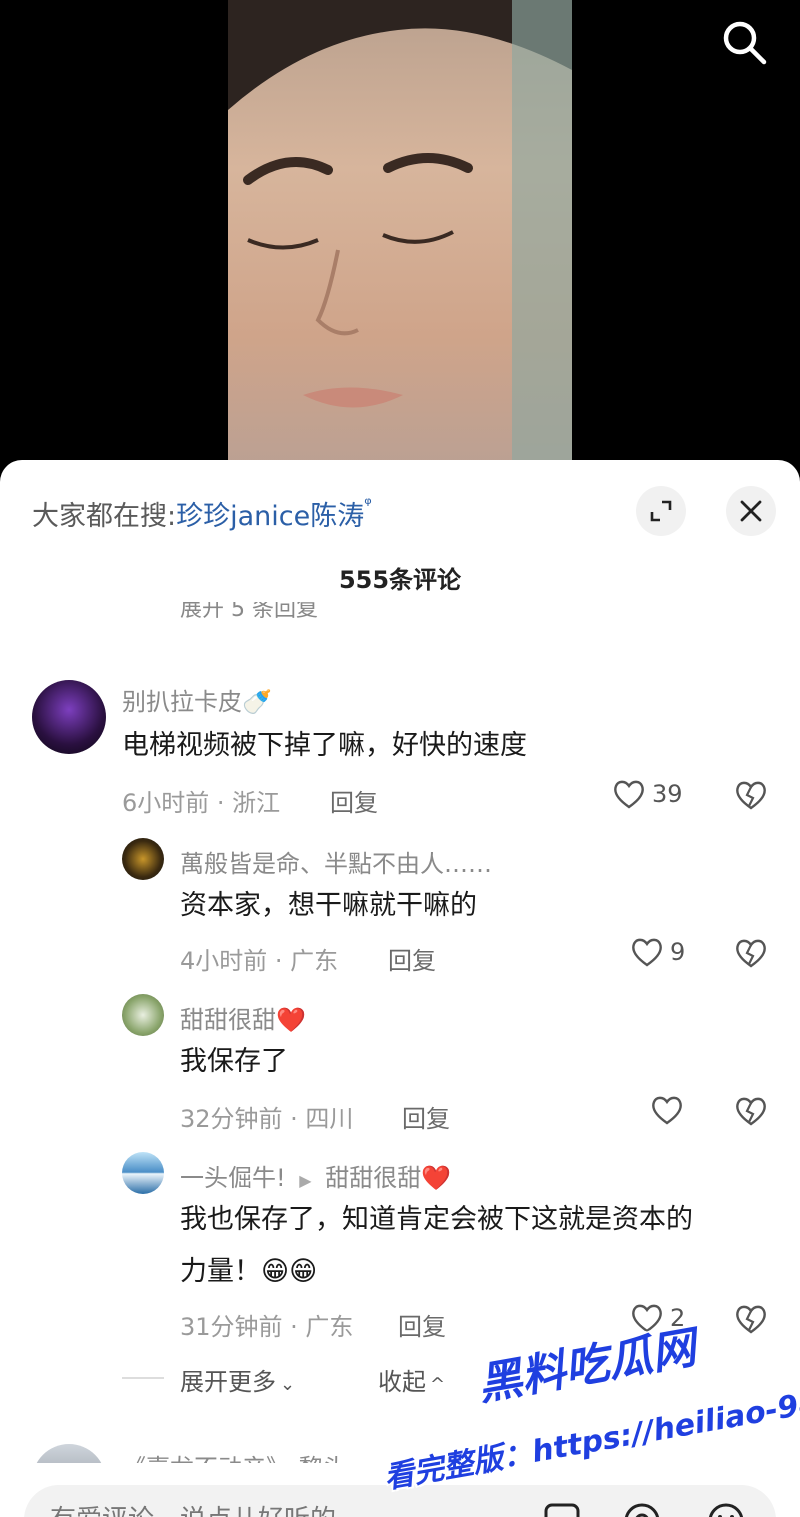  Describe the element at coordinates (368, 504) in the screenshot. I see `small-search-icon: ᵠ` at that location.